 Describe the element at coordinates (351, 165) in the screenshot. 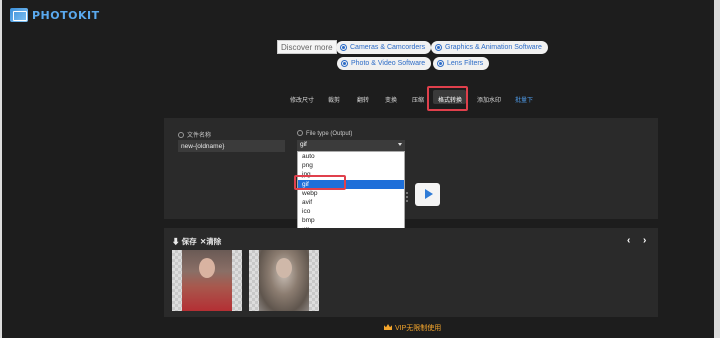

I see `option-png: png` at that location.